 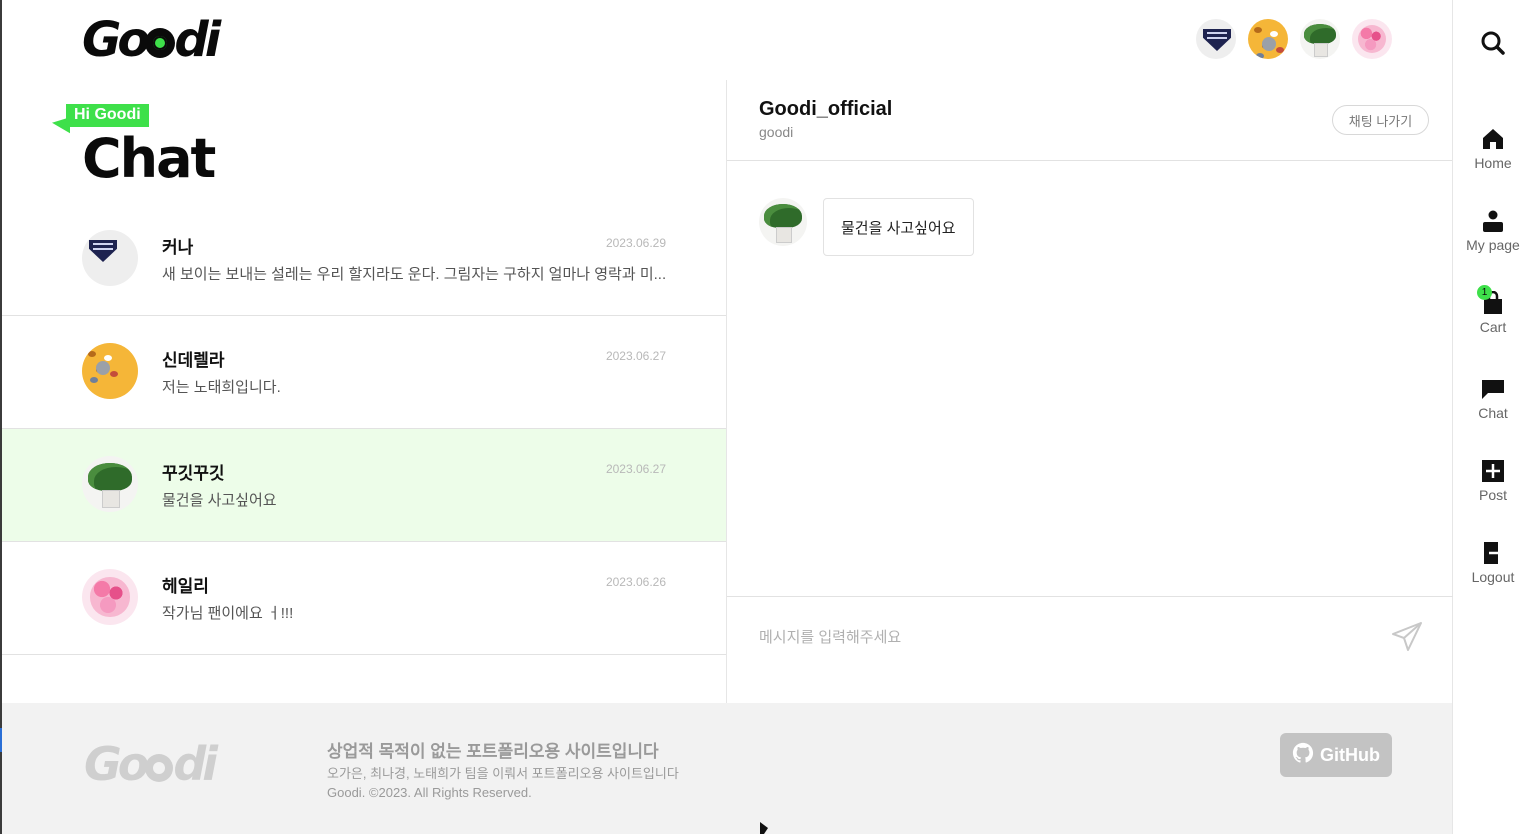 I want to click on search-icon, so click(x=1493, y=43).